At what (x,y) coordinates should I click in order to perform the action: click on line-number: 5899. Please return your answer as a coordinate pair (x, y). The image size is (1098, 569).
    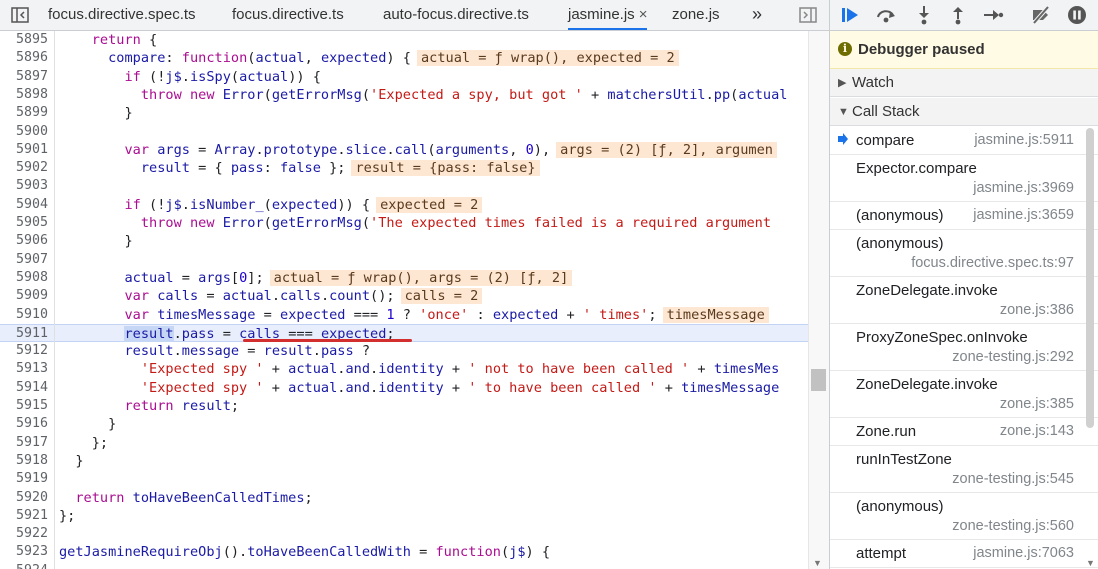
    Looking at the image, I should click on (24, 113).